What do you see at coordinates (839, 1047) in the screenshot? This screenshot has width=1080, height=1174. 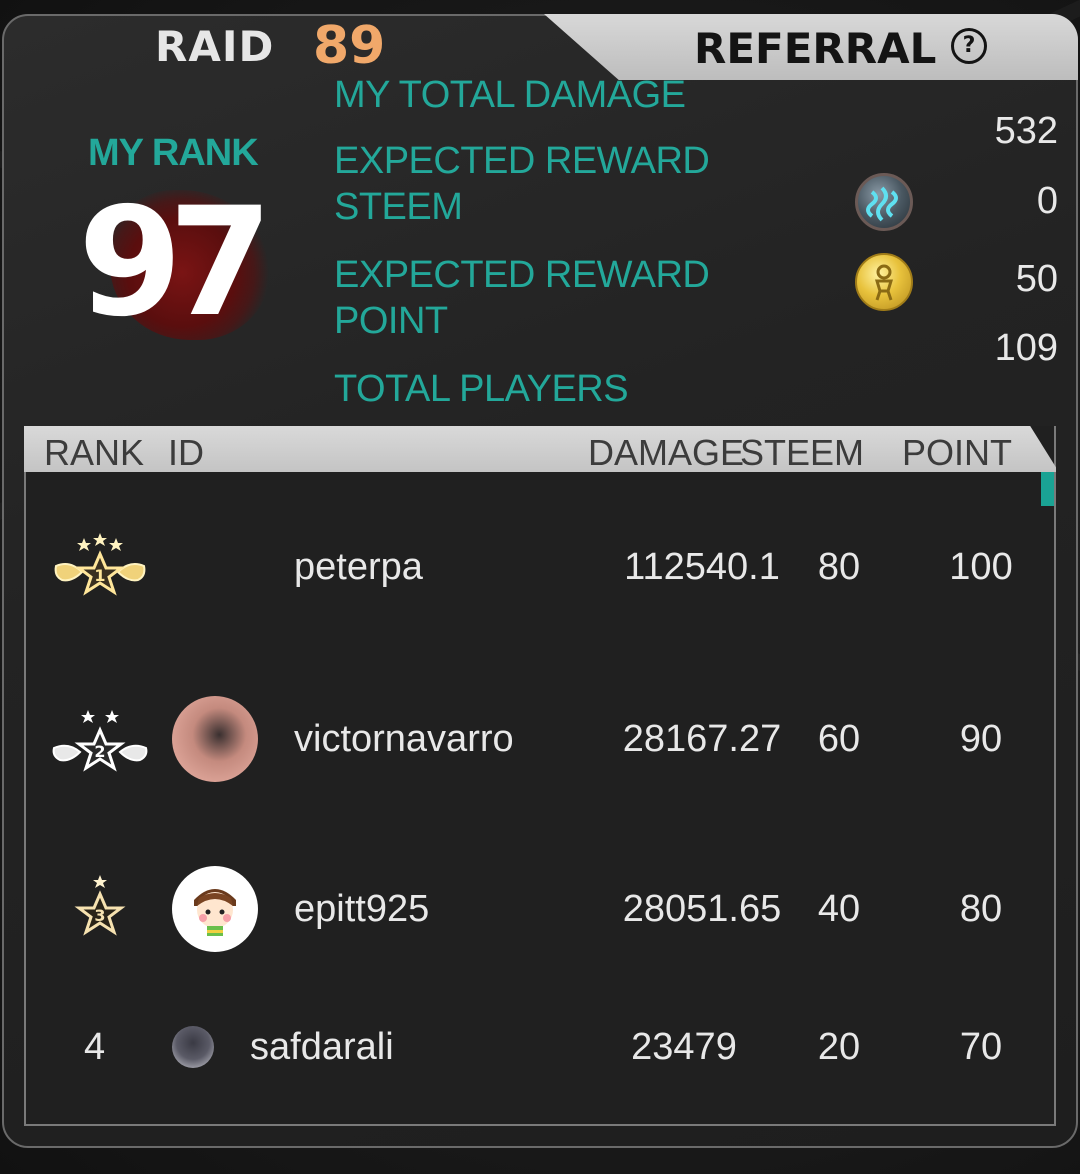 I see `player-steem: 20` at bounding box center [839, 1047].